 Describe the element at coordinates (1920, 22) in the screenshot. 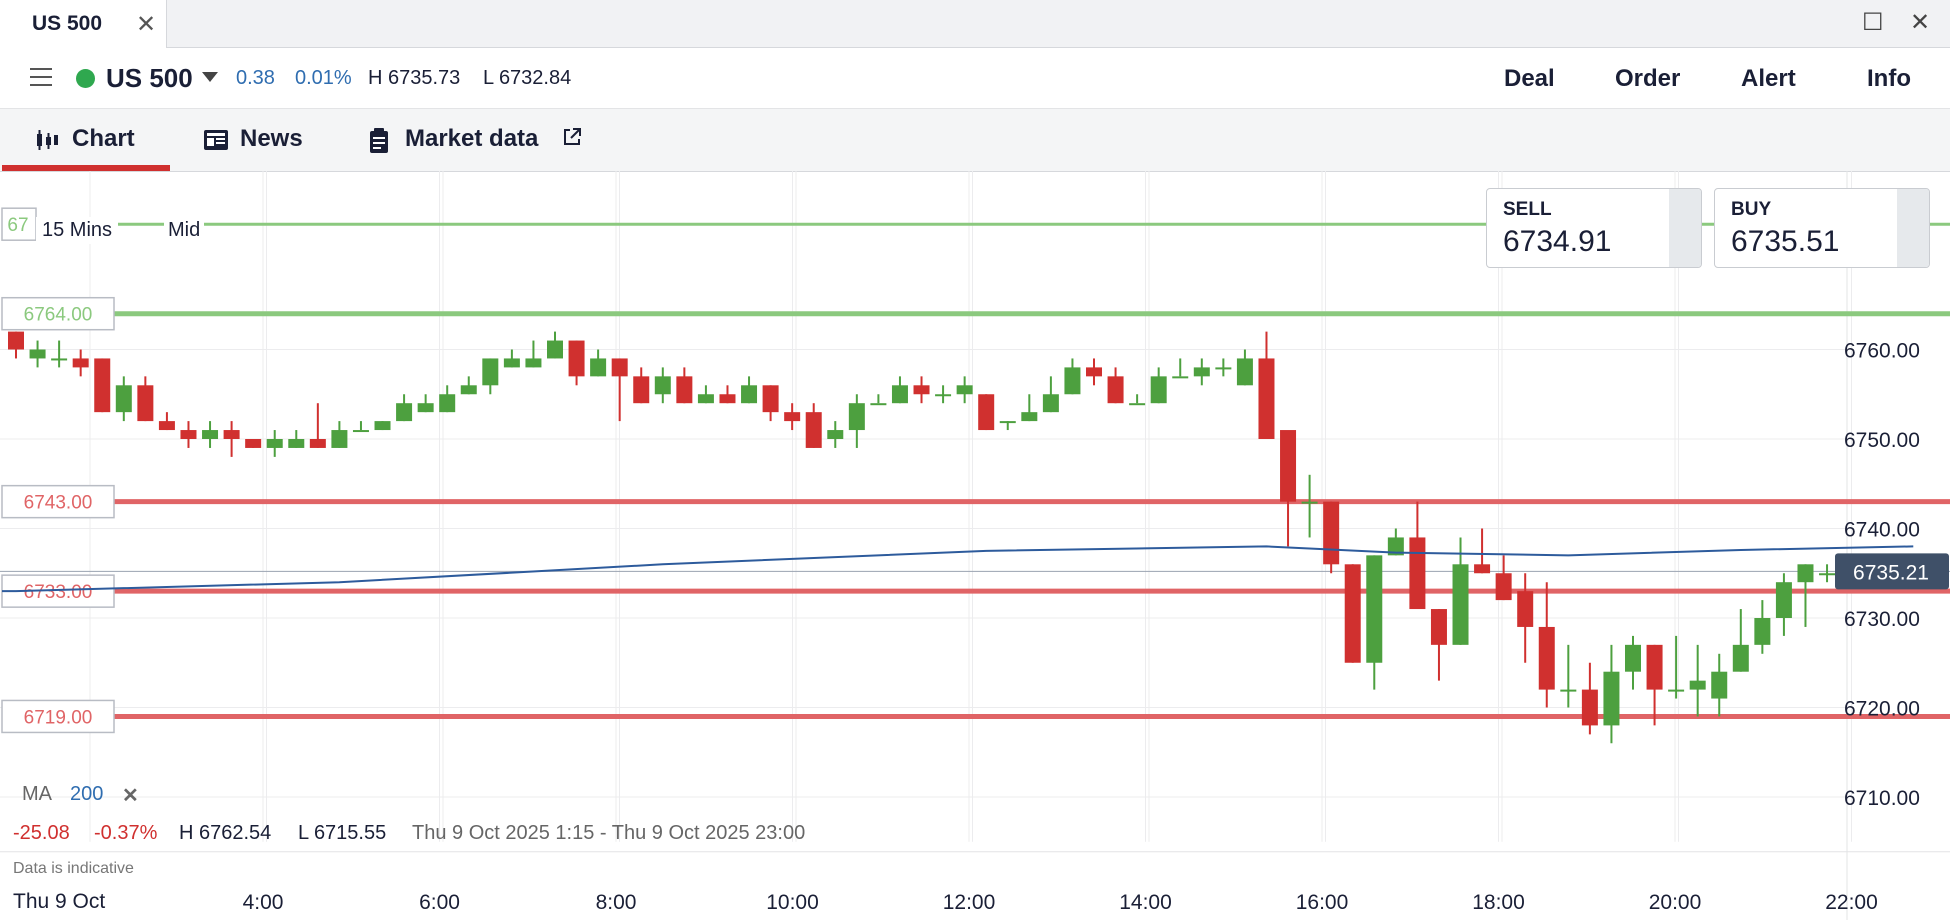

I see `window-close-icon: ✕` at that location.